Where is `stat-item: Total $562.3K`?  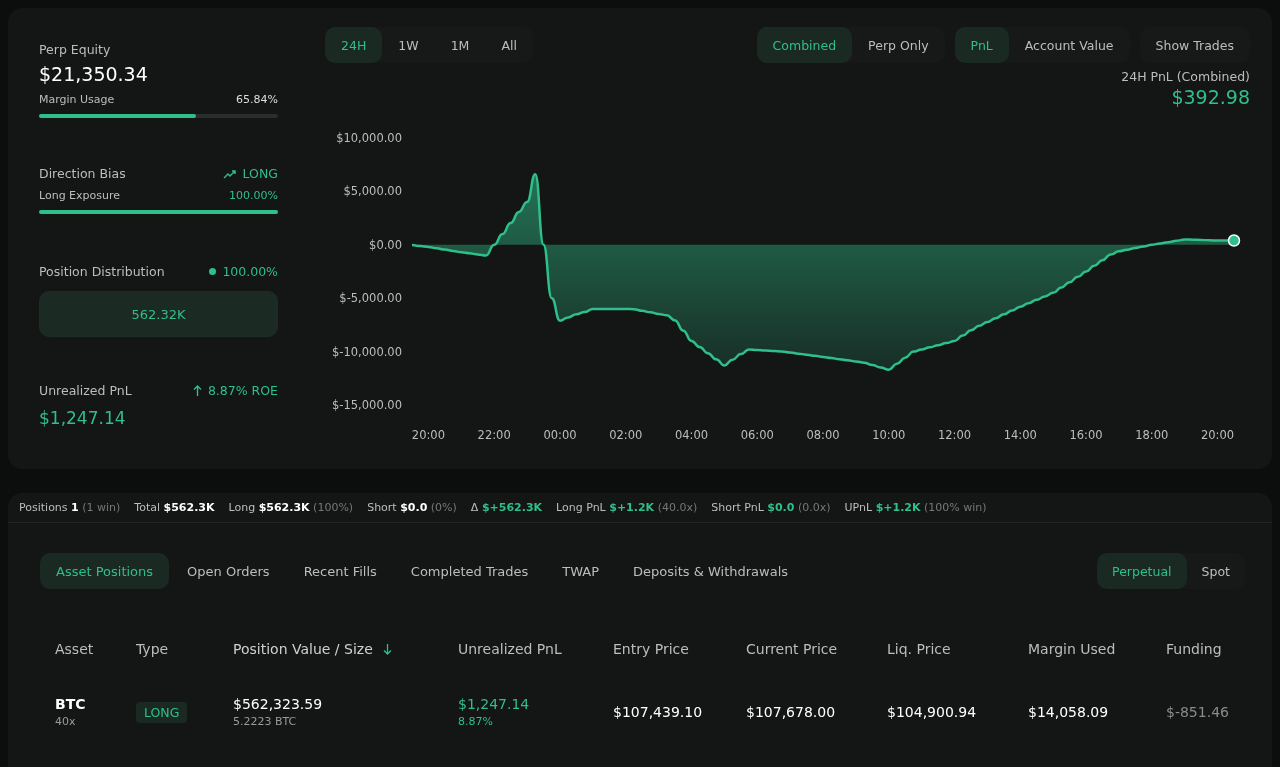
stat-item: Total $562.3K is located at coordinates (174, 507).